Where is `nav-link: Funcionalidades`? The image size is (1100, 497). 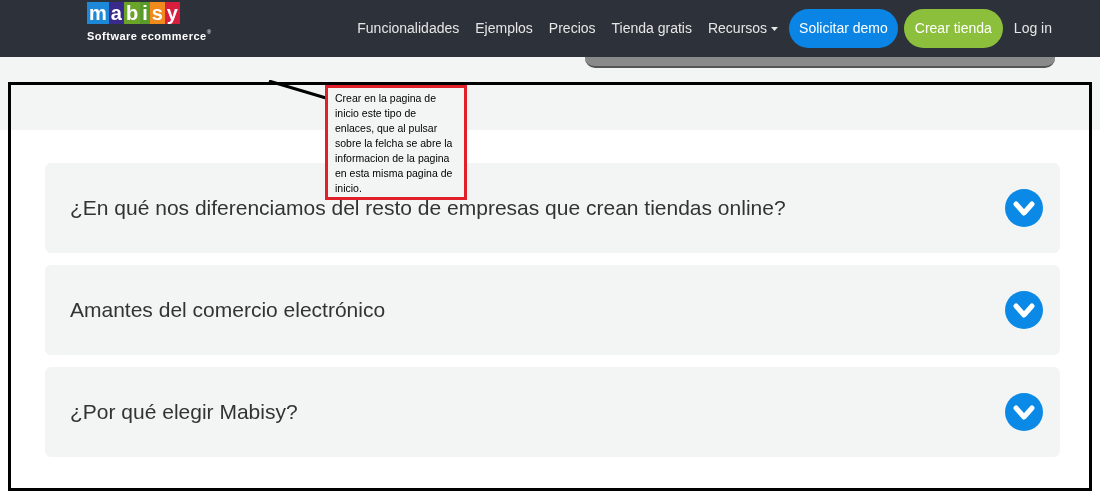 nav-link: Funcionalidades is located at coordinates (408, 28).